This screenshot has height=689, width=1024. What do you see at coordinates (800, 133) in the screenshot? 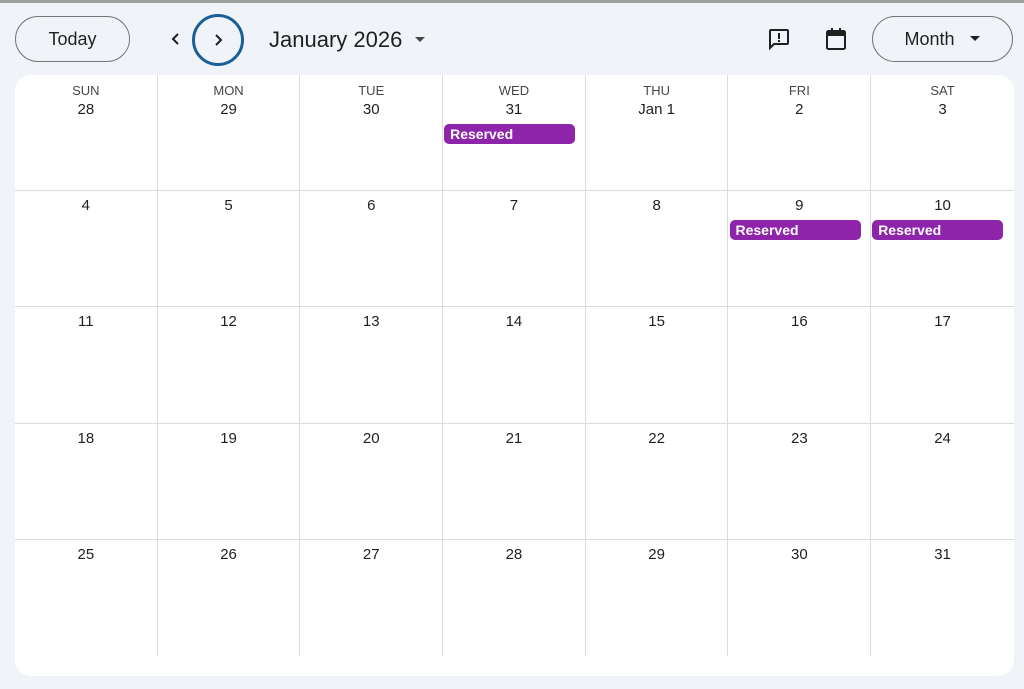
I see `day-cell: FRI 2` at bounding box center [800, 133].